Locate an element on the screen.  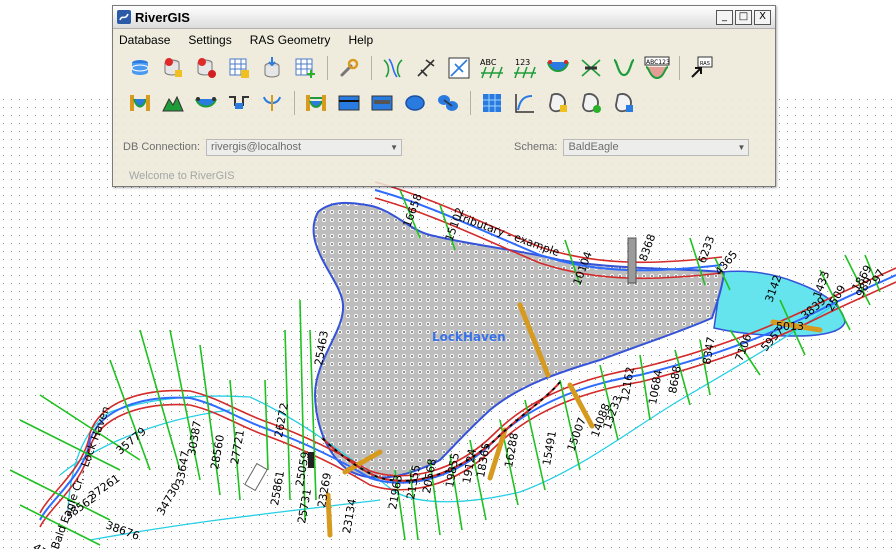
maximize-button: □ is located at coordinates (743, 17).